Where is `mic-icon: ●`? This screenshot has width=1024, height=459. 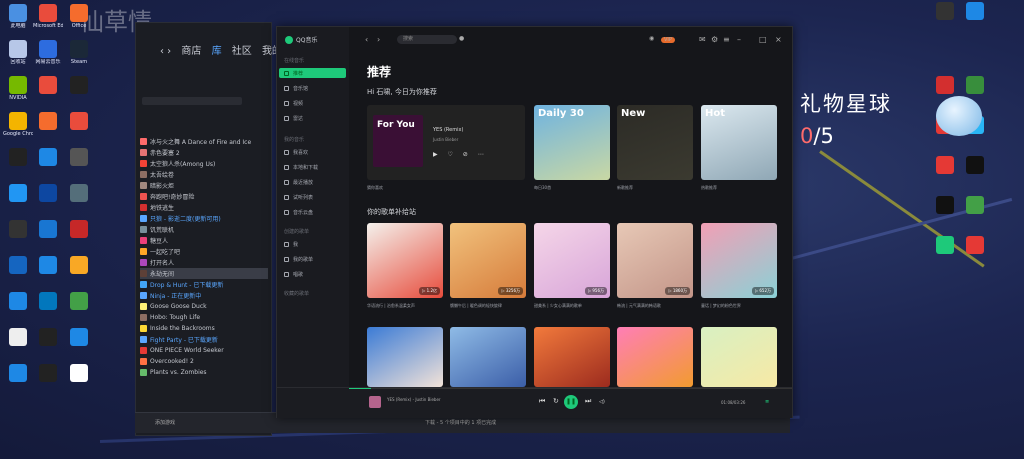
mic-icon: ● is located at coordinates (461, 38).